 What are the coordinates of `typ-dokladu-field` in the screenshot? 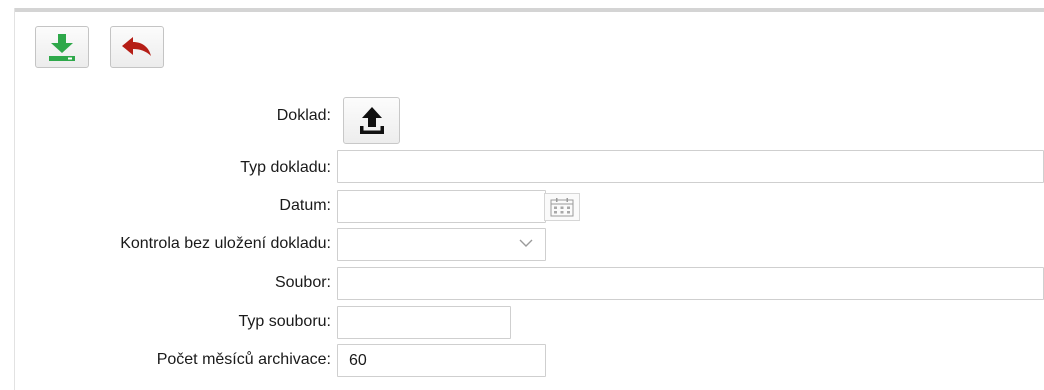 It's located at (690, 166).